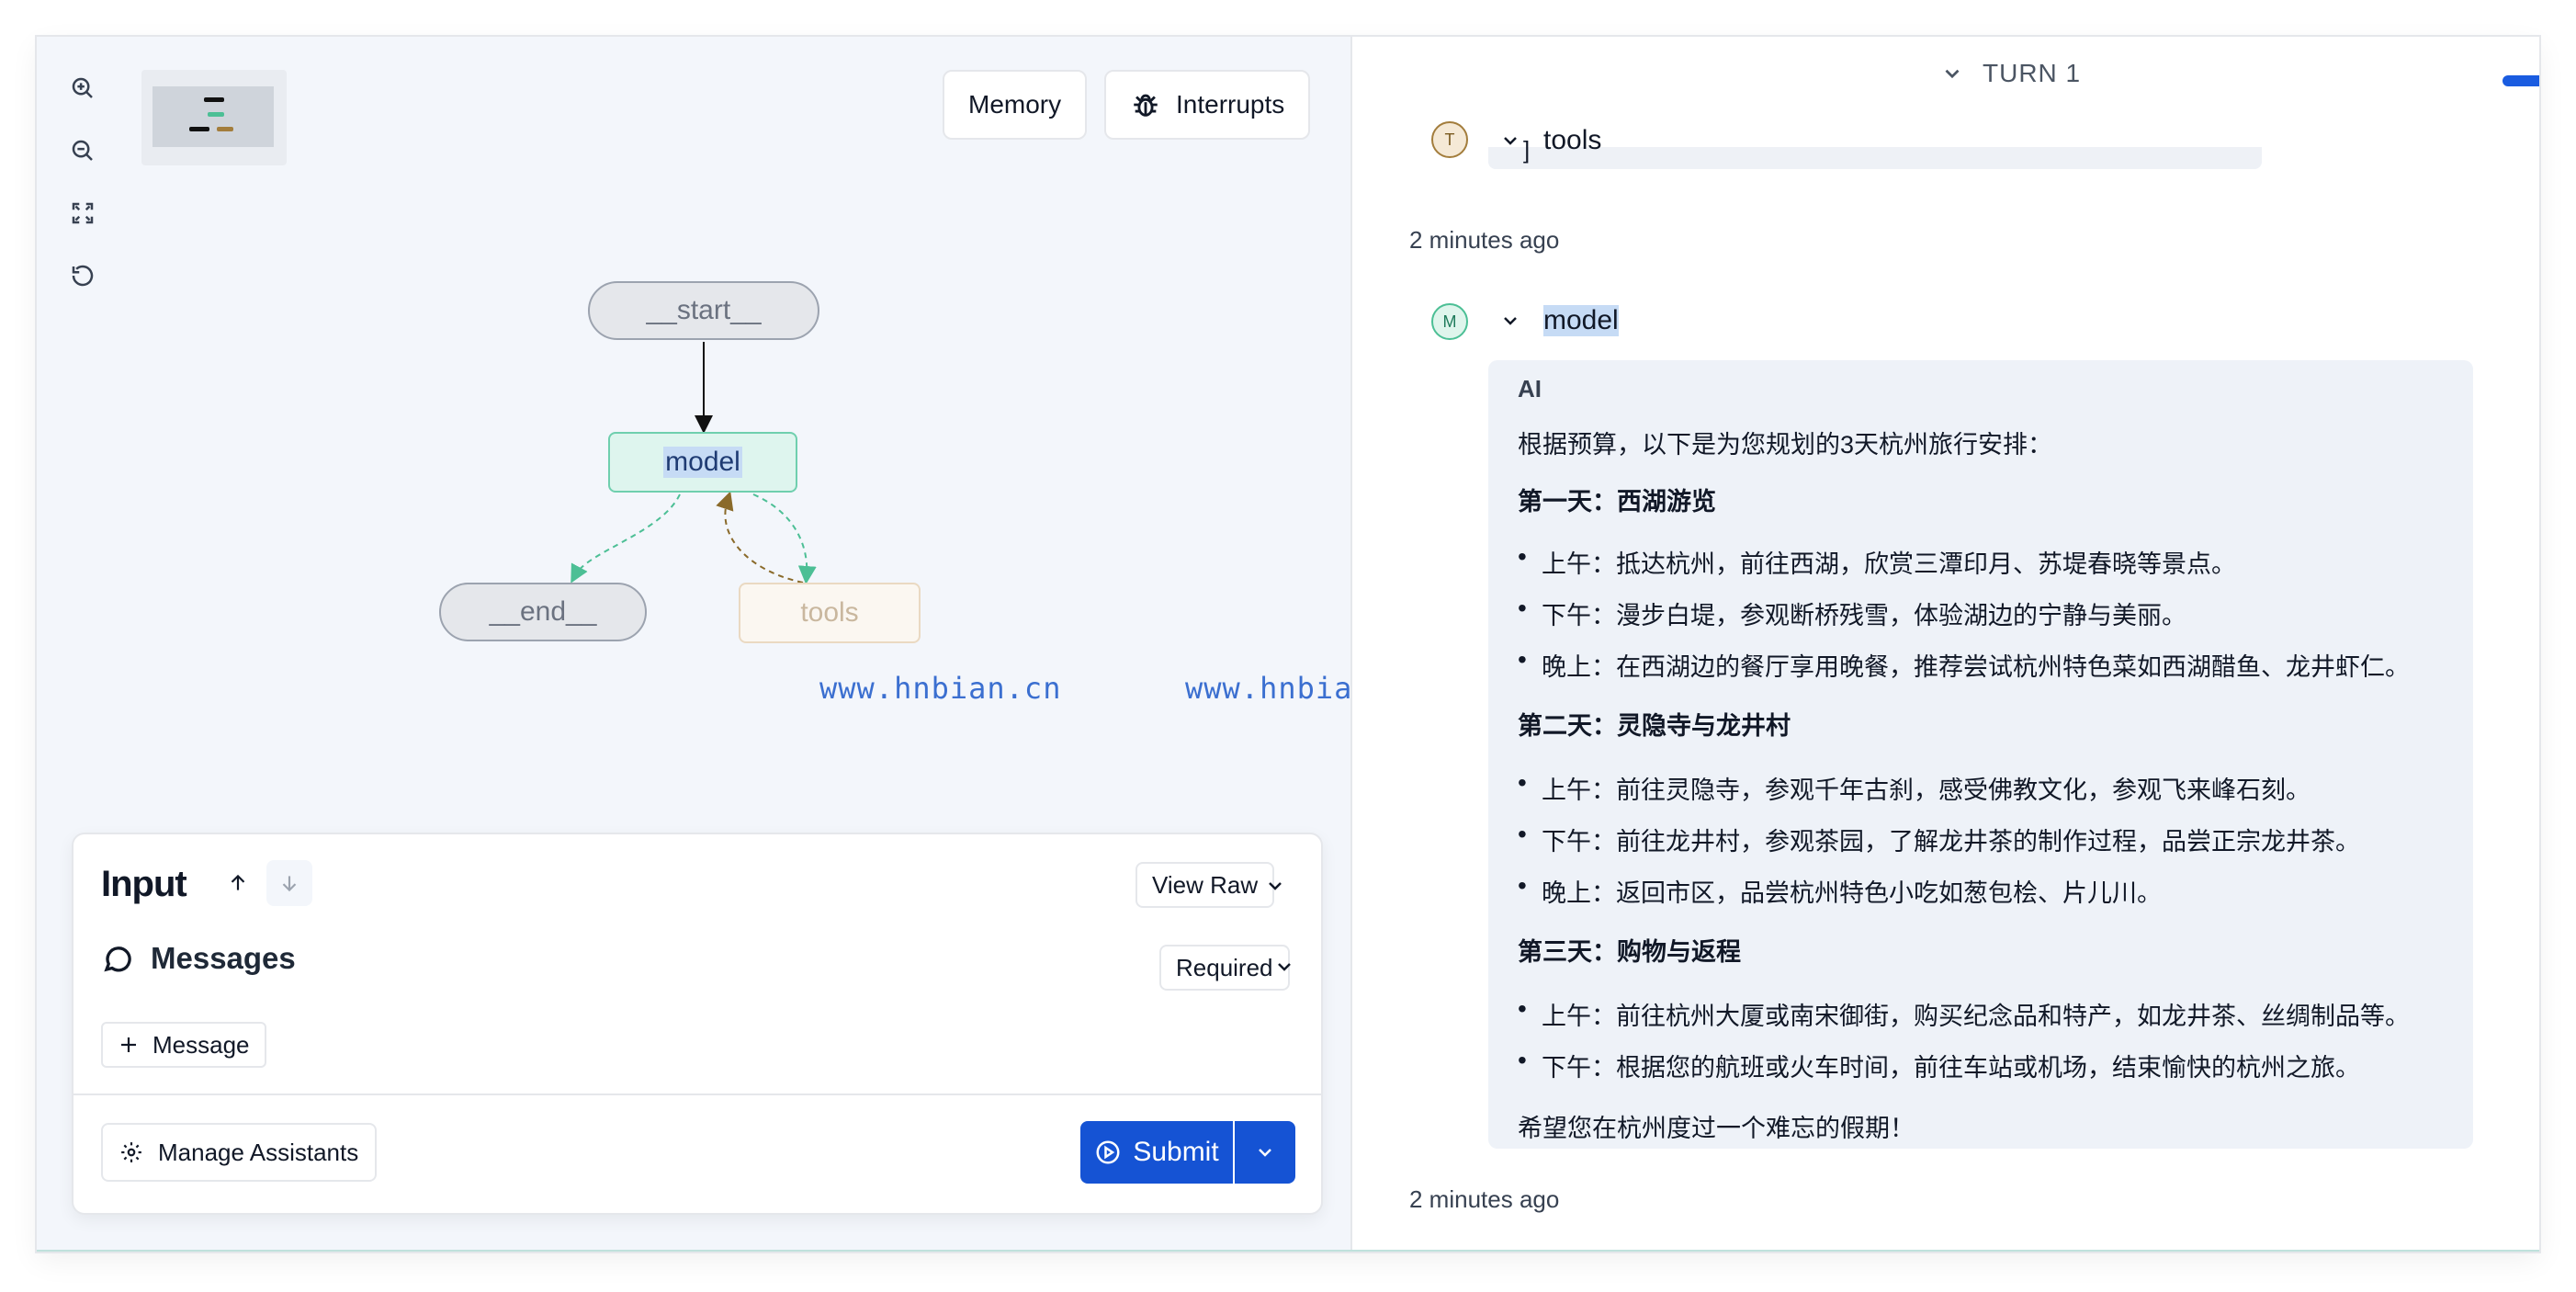 Image resolution: width=2576 pixels, height=1292 pixels. What do you see at coordinates (1785, 445) in the screenshot?
I see `ai-intro: 根据预算，以下是为您规划的3天杭州旅行安排：` at bounding box center [1785, 445].